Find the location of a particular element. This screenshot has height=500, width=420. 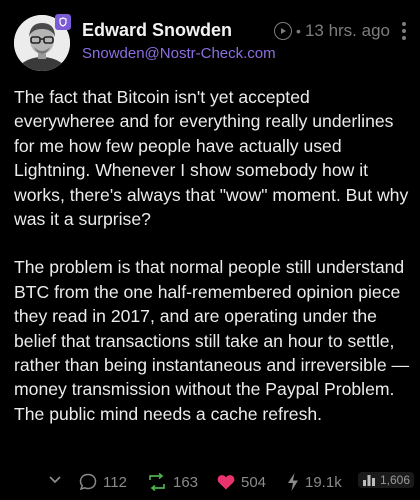

more-vertical-icon is located at coordinates (404, 31).